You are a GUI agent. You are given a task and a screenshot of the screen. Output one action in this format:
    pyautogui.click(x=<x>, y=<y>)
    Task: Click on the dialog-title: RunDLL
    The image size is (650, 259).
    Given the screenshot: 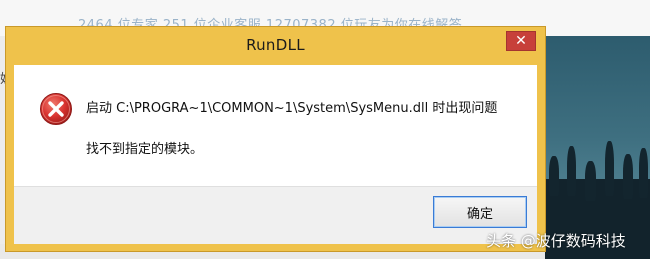 What is the action you would take?
    pyautogui.click(x=275, y=45)
    